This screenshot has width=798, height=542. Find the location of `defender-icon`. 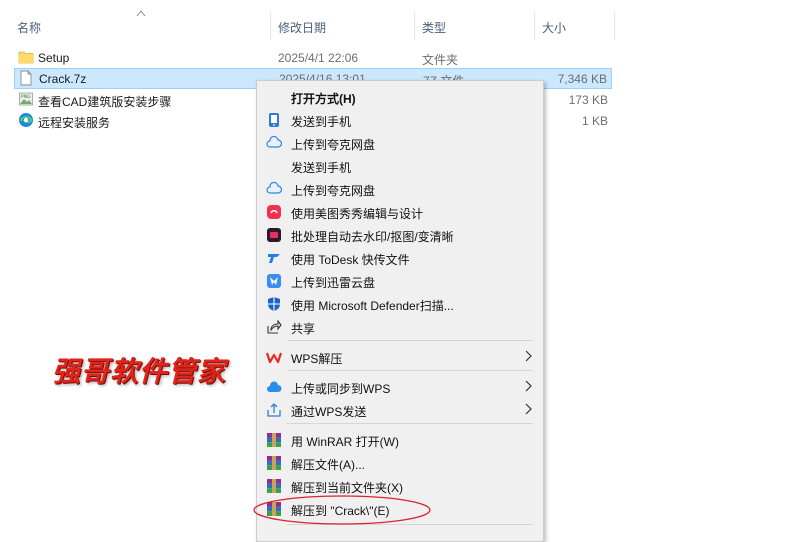

defender-icon is located at coordinates (274, 304).